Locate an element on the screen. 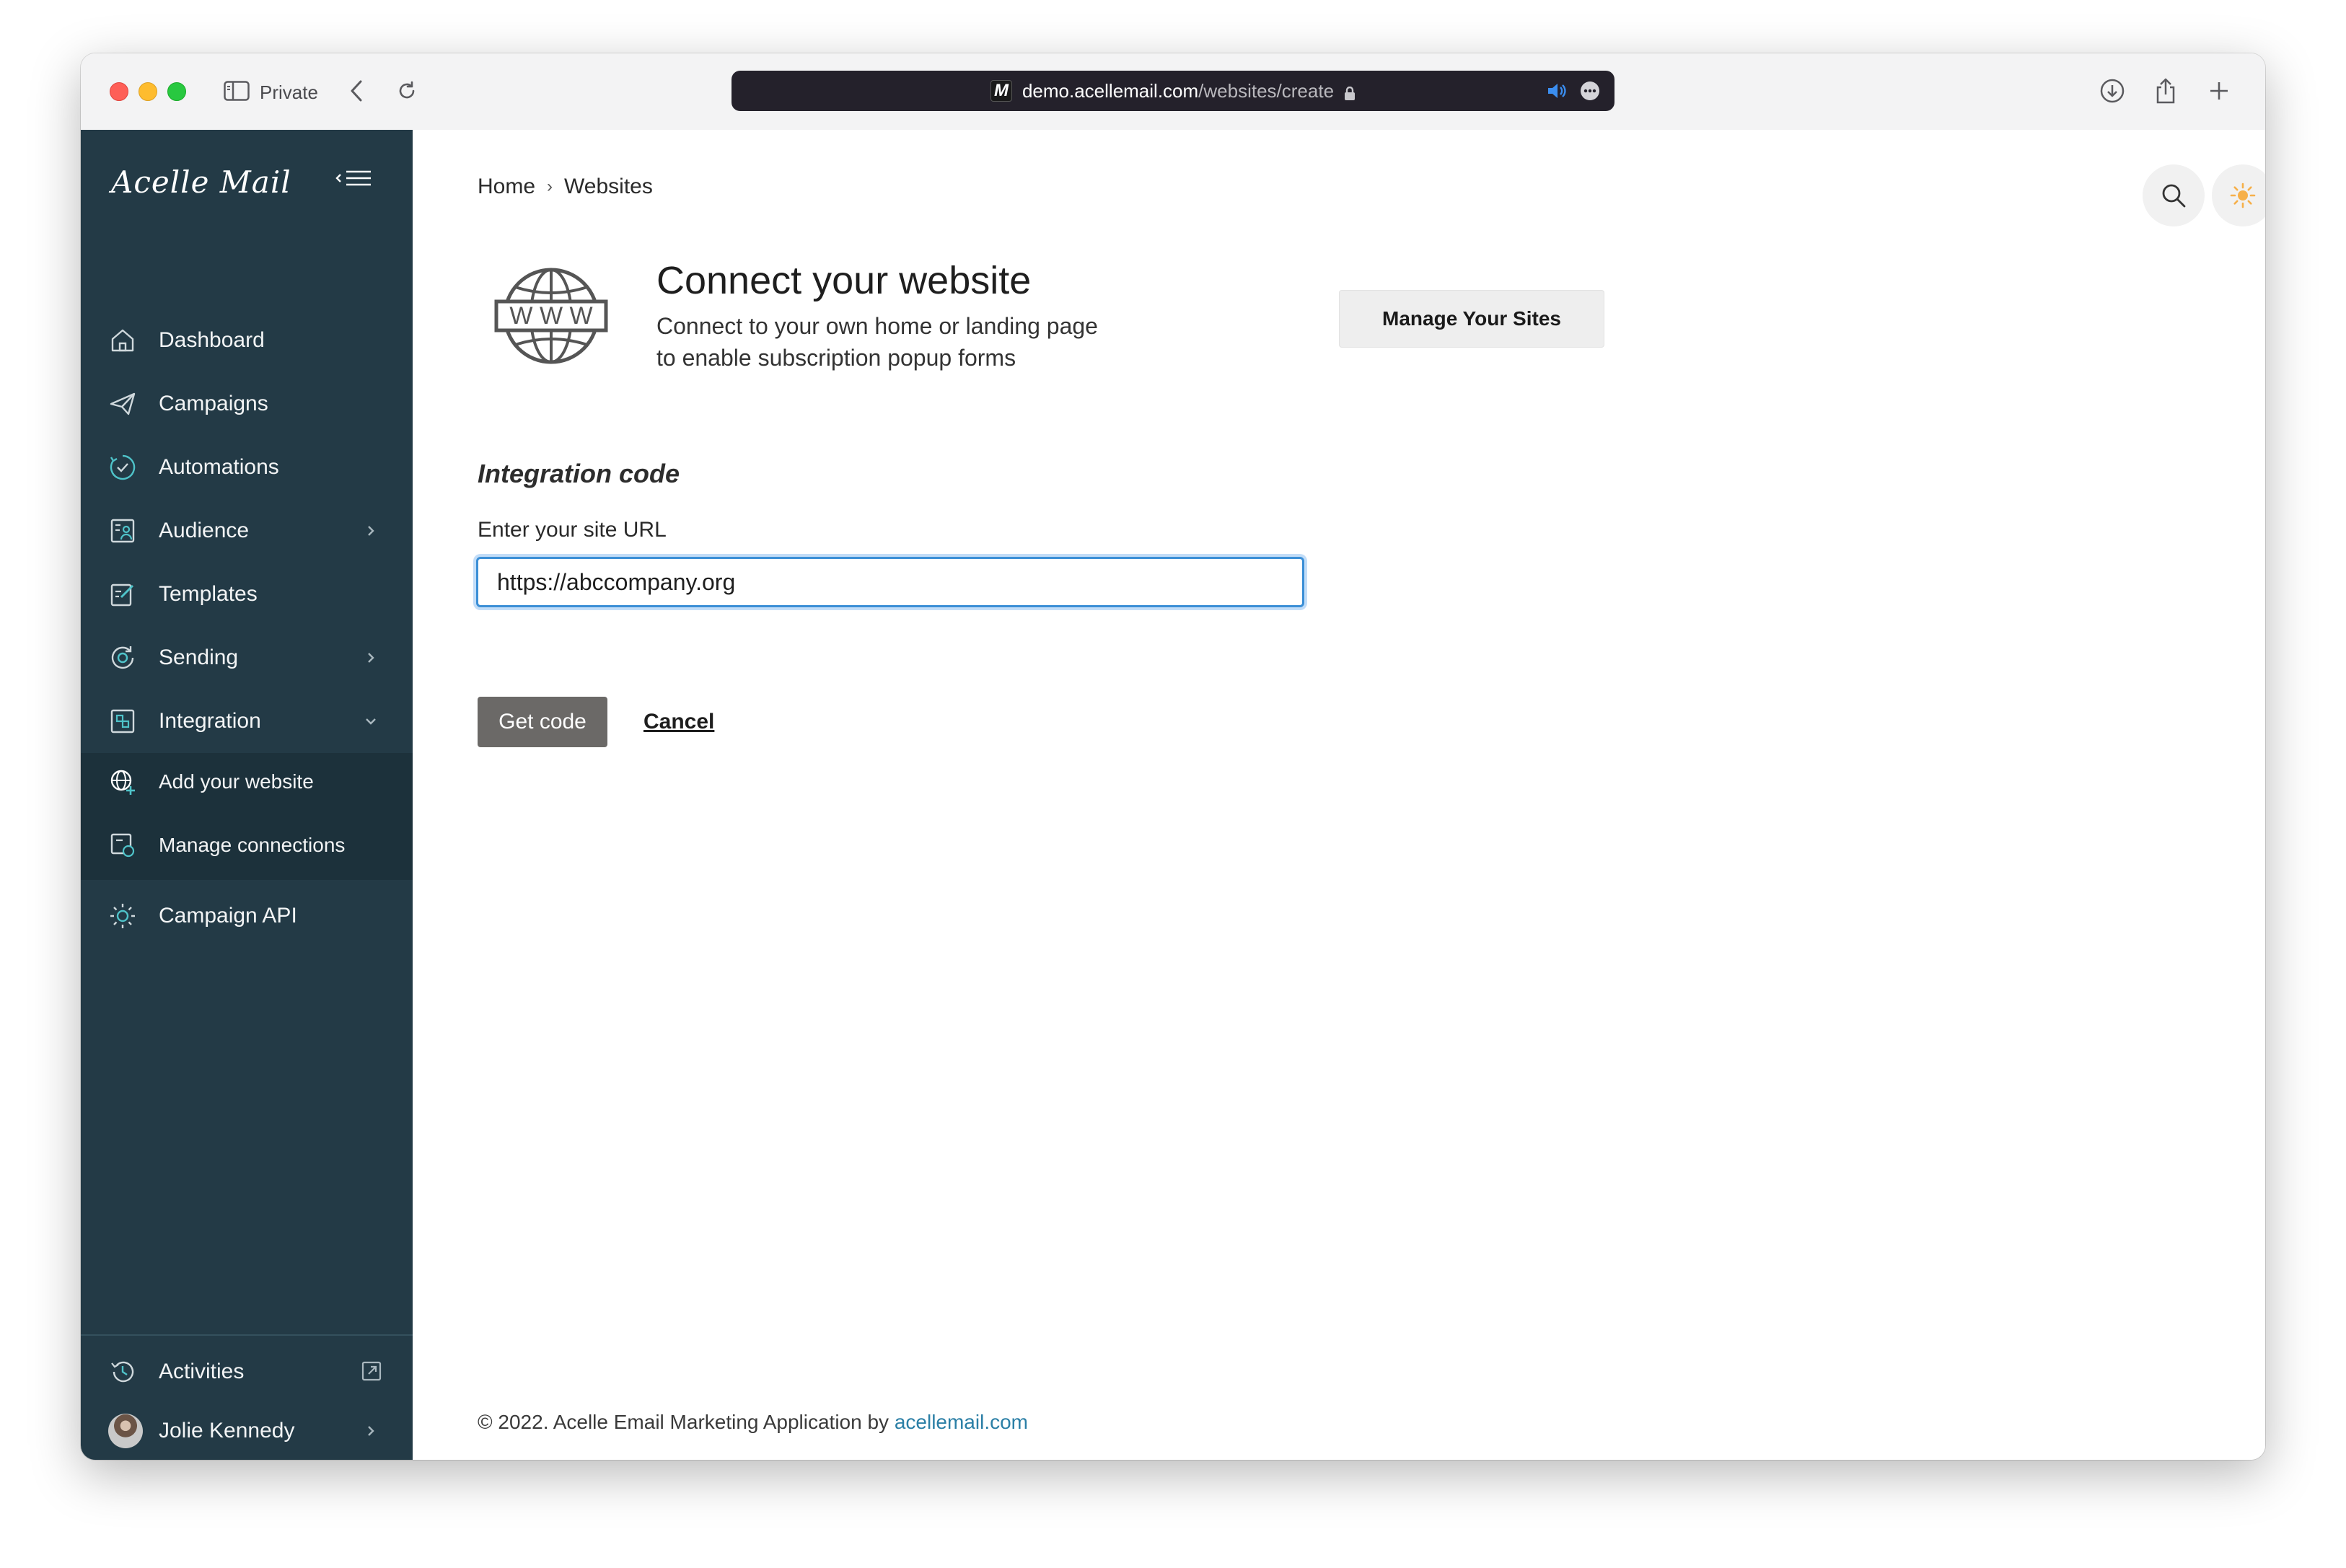 The image size is (2346, 1568). sidebar-item-campaigns: Campaigns is located at coordinates (247, 404).